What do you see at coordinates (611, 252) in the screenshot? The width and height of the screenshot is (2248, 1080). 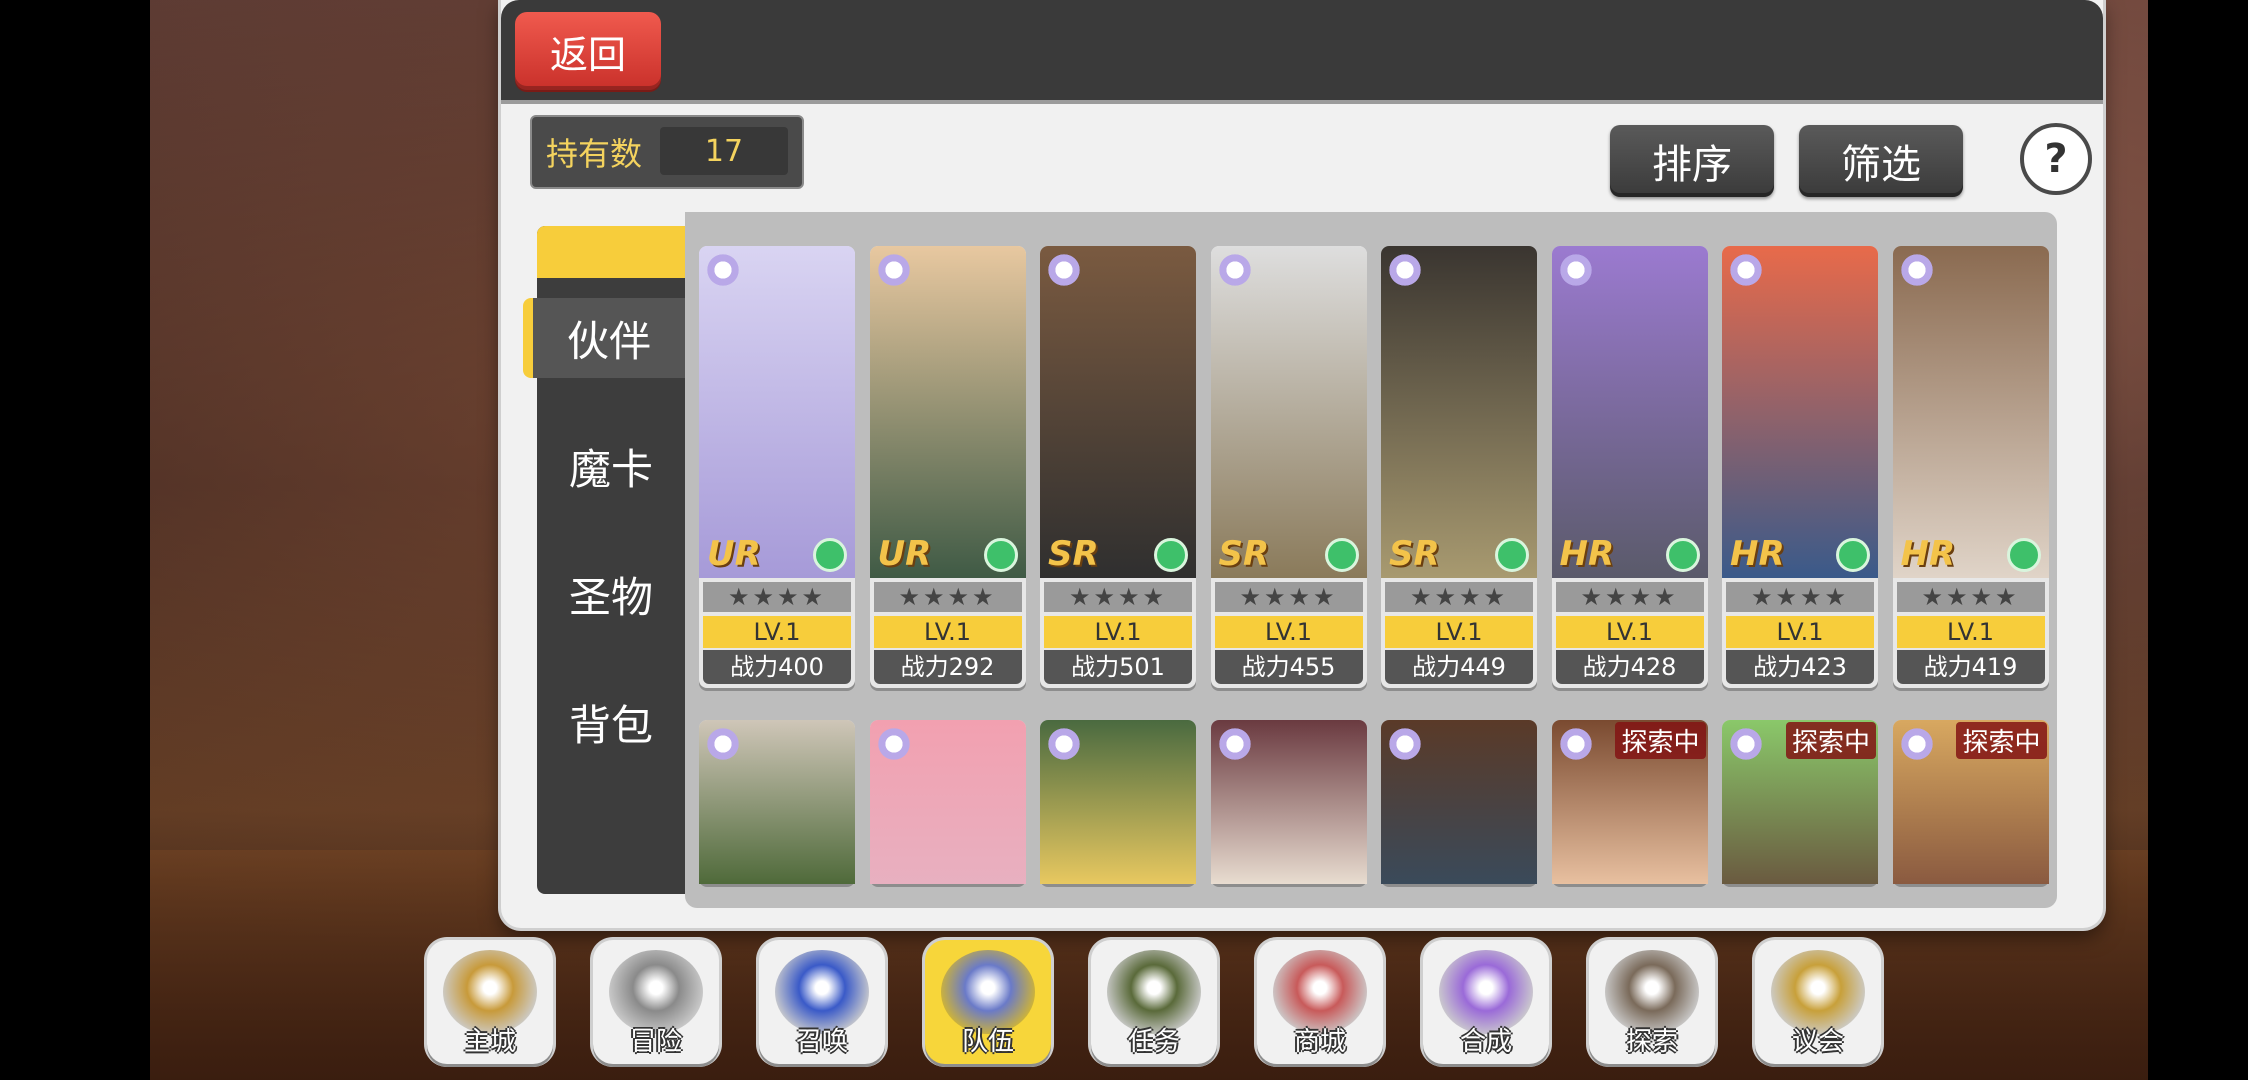 I see `side-tab-accent` at bounding box center [611, 252].